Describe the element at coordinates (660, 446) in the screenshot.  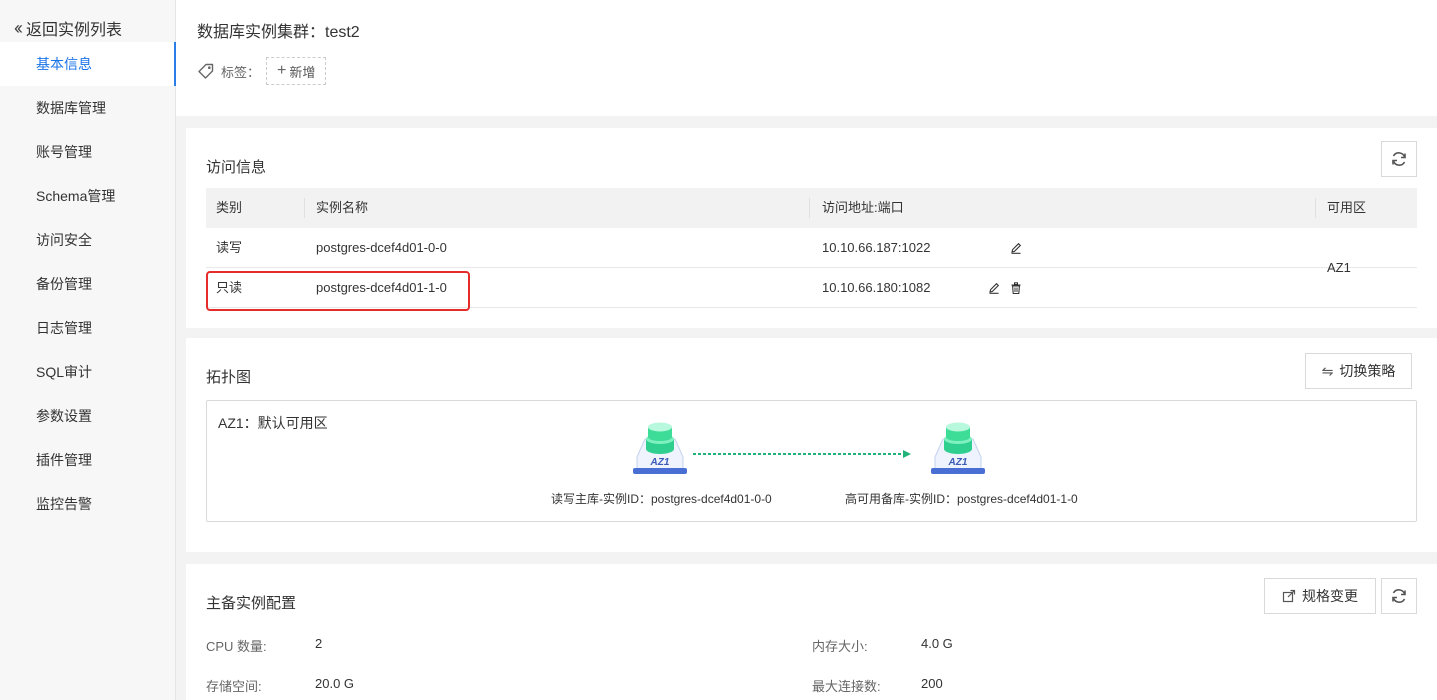
I see `primary-db-node-icon: AZ1` at that location.